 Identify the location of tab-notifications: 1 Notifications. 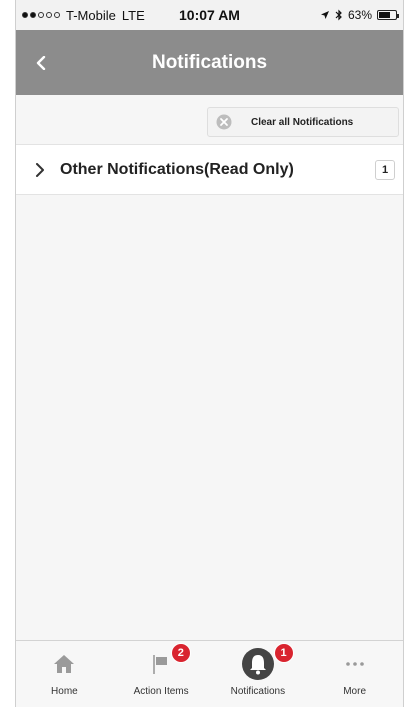
(258, 674).